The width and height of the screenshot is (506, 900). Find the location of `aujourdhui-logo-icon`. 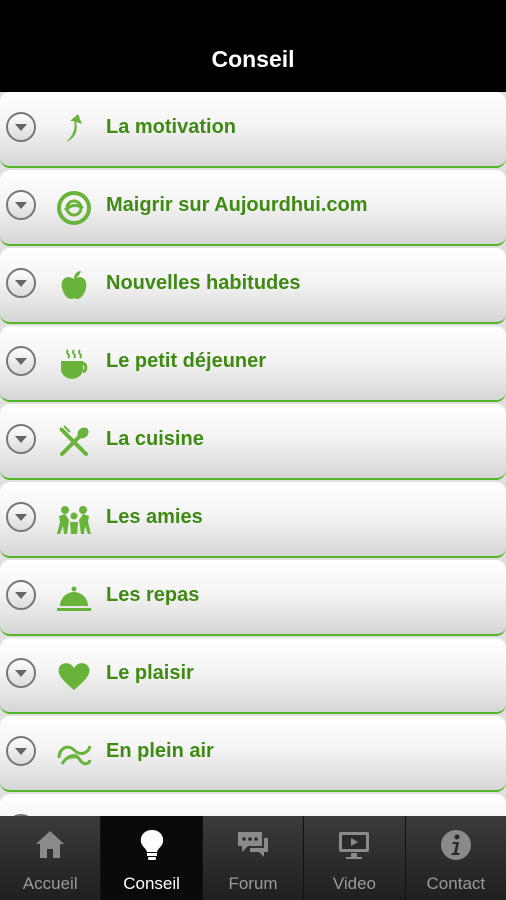

aujourdhui-logo-icon is located at coordinates (74, 208).